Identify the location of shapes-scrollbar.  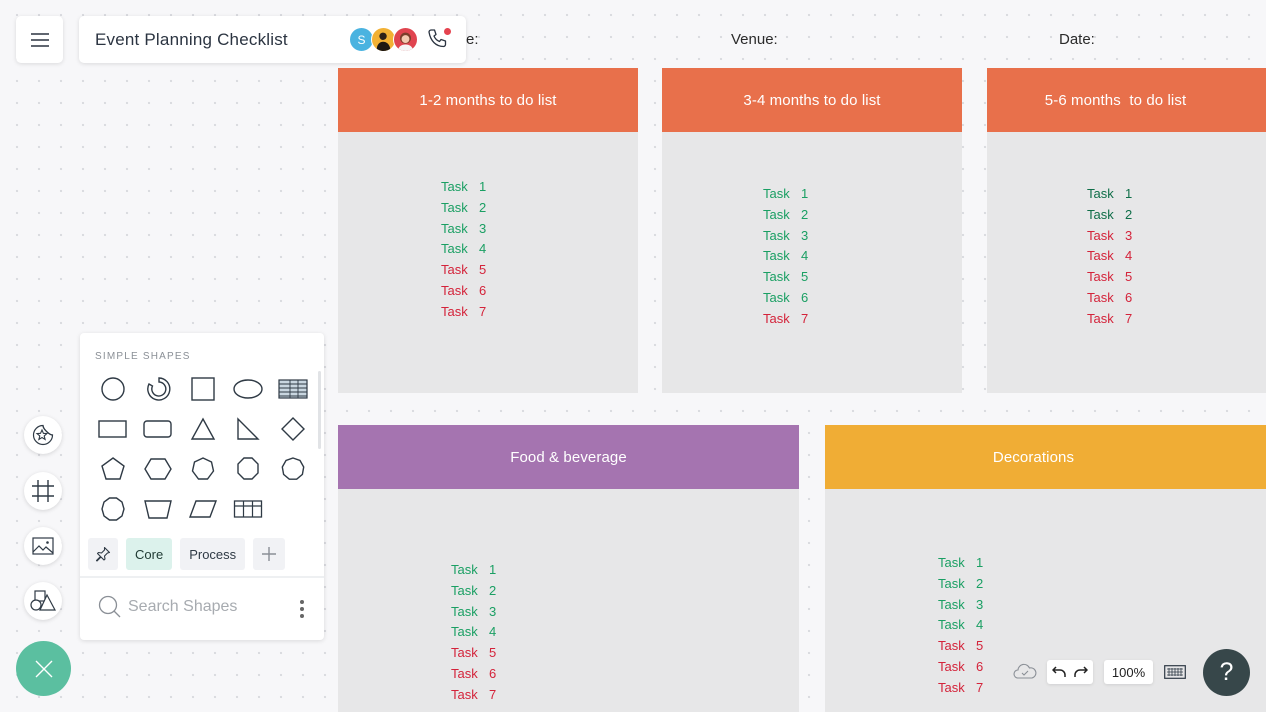
(319, 410).